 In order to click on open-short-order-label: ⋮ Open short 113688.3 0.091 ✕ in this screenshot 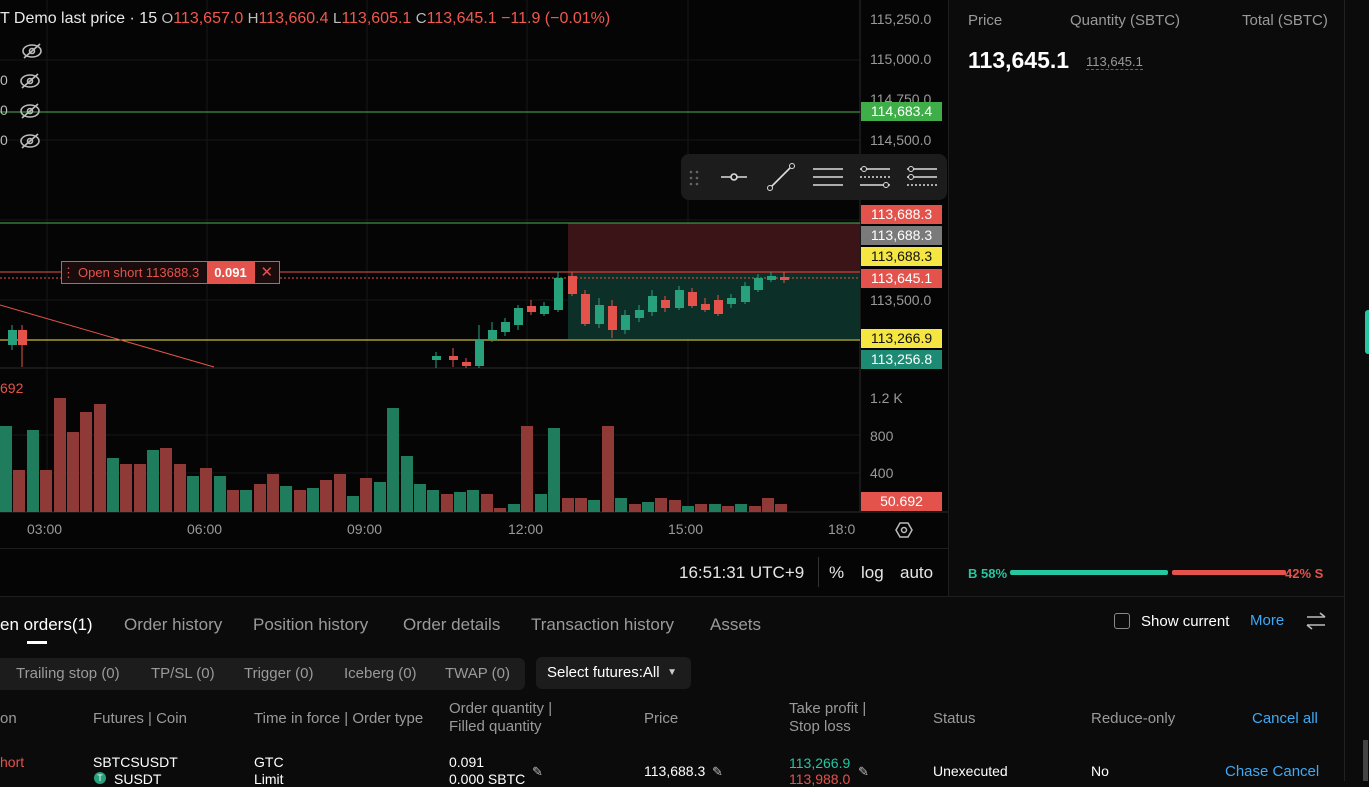, I will do `click(170, 272)`.